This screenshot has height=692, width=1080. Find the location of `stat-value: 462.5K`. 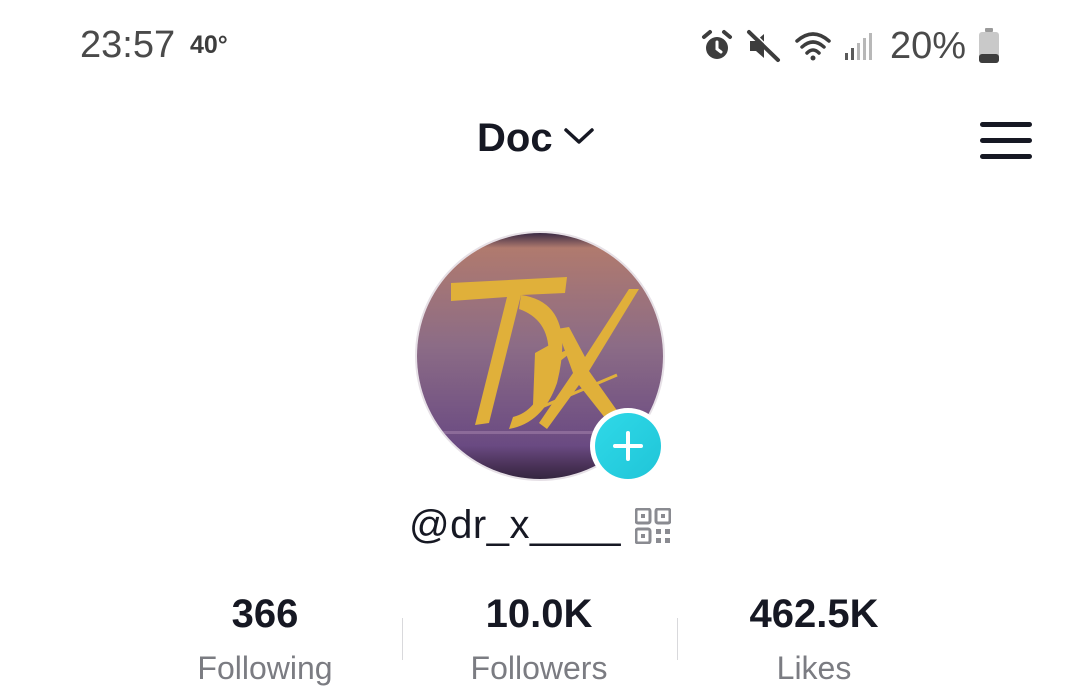

stat-value: 462.5K is located at coordinates (814, 614).